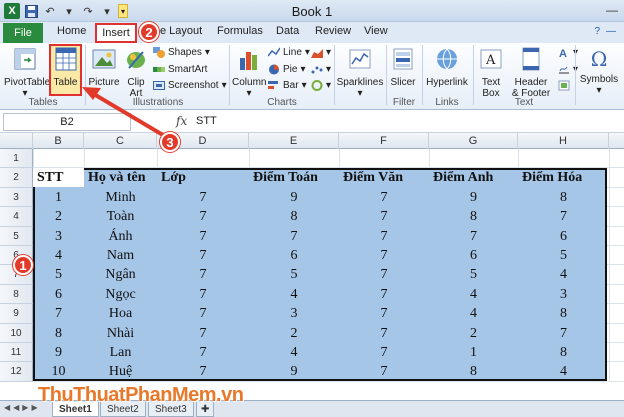 Image resolution: width=624 pixels, height=417 pixels. I want to click on annotation-arrow, so click(126, 113).